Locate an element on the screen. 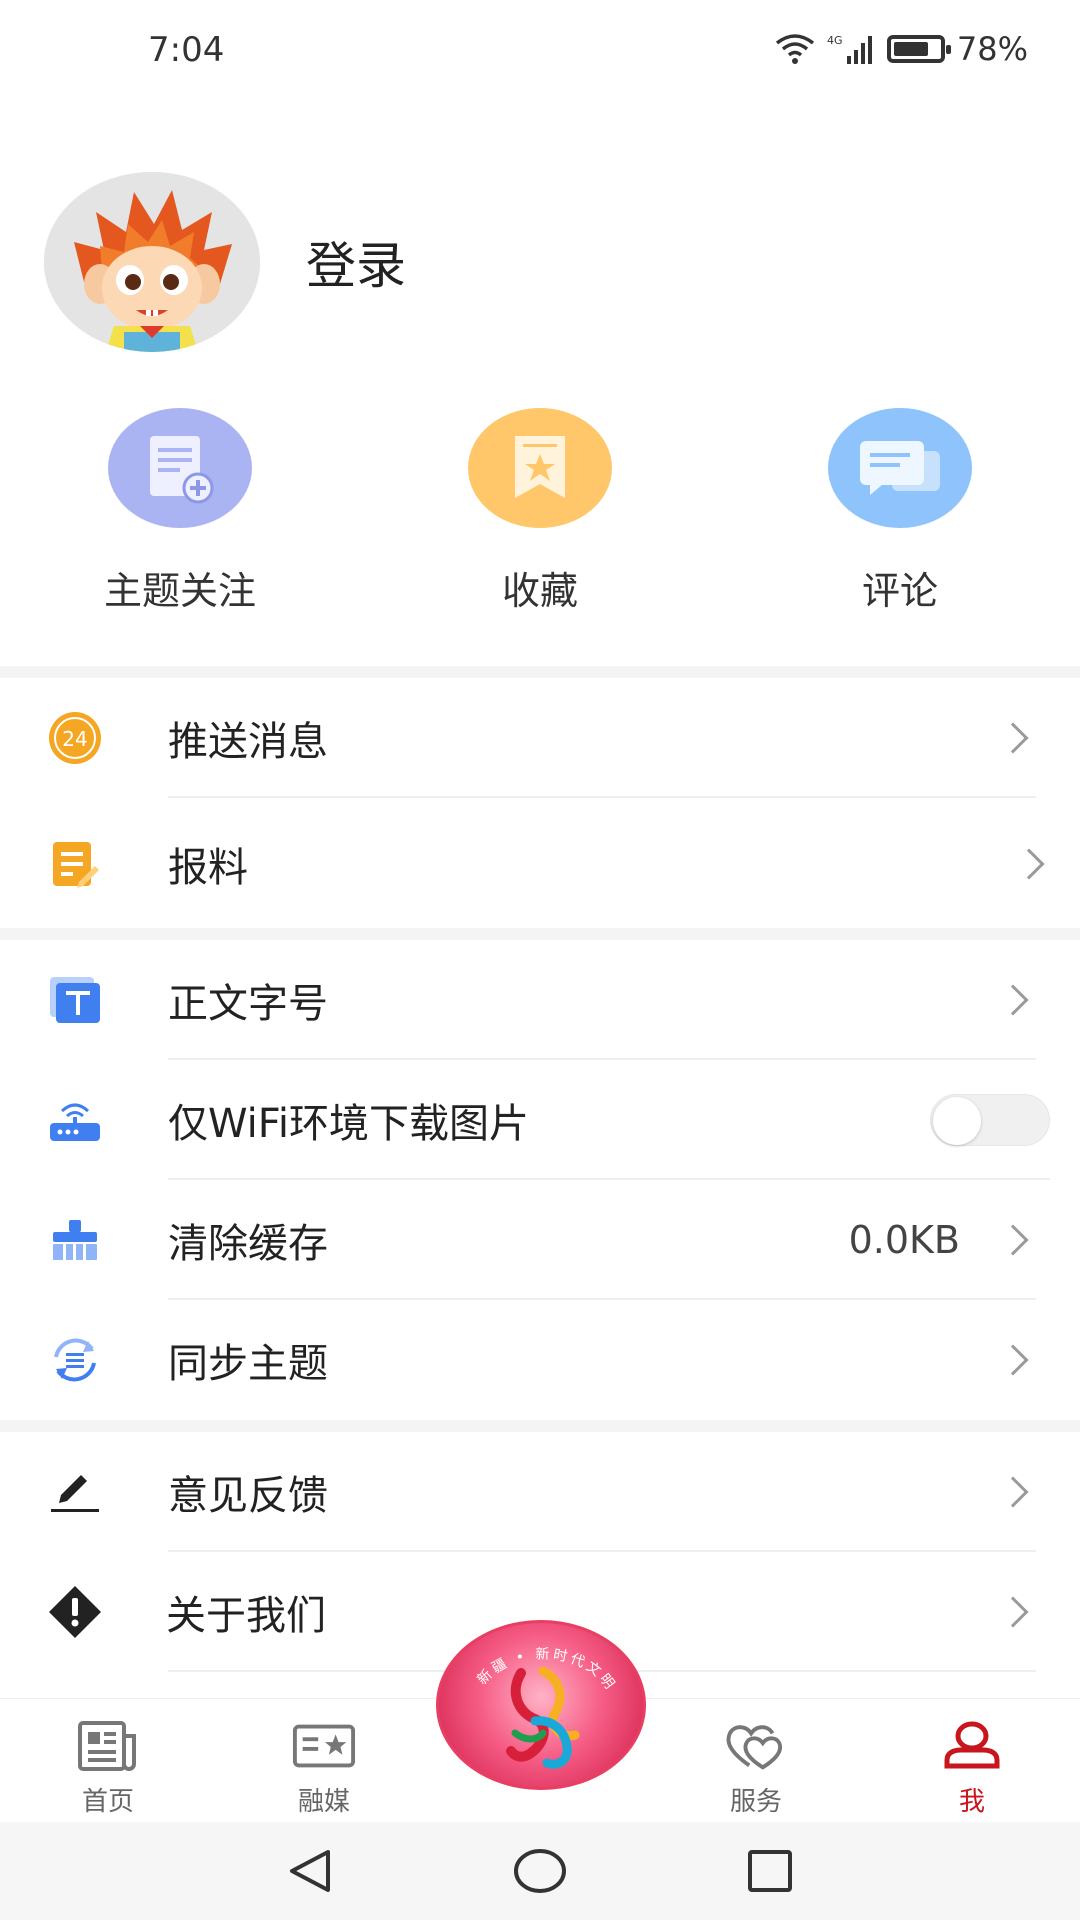 The image size is (1080, 1920). nav-me: 我 is located at coordinates (972, 1760).